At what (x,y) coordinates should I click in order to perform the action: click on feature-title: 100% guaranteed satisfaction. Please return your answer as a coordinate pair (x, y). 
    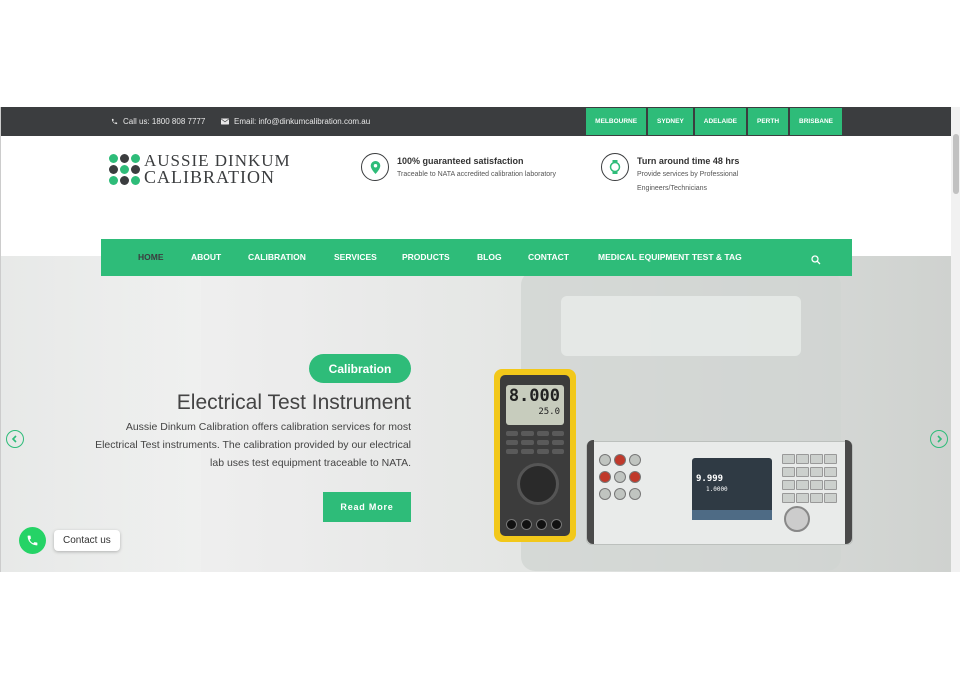
    Looking at the image, I should click on (460, 161).